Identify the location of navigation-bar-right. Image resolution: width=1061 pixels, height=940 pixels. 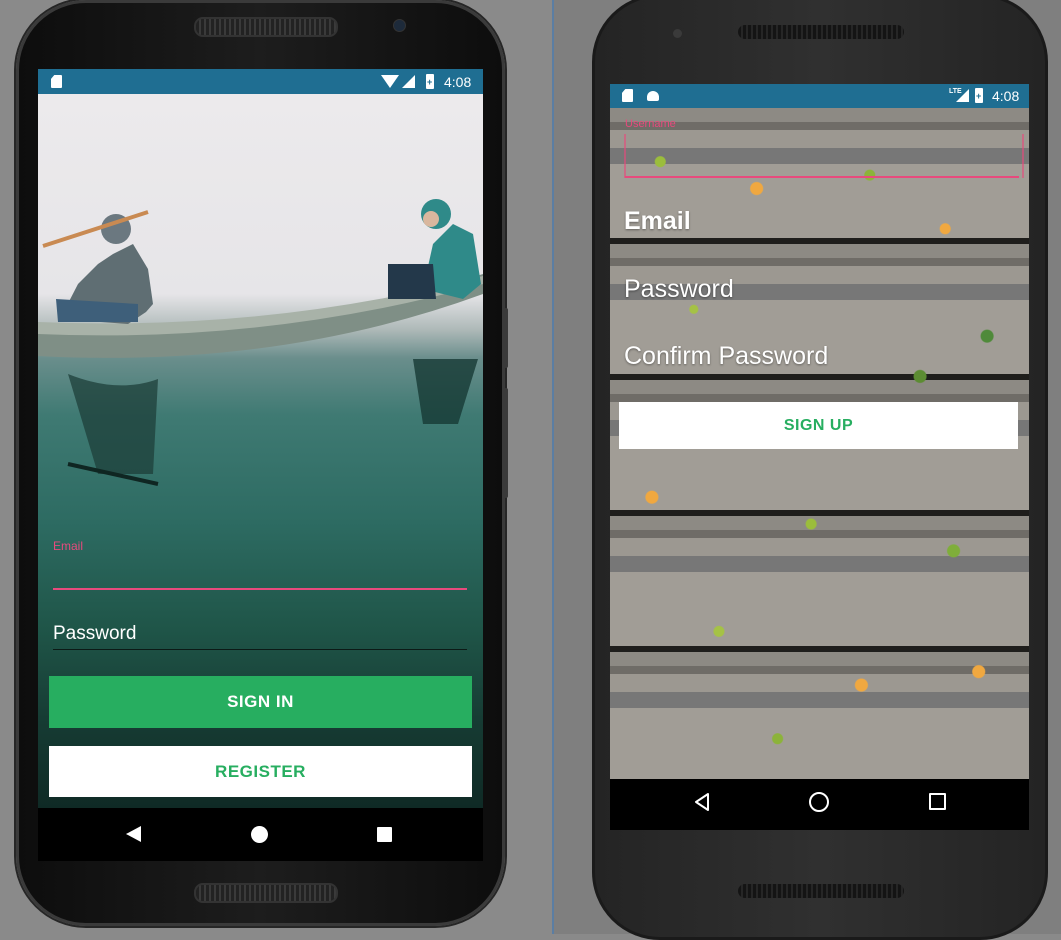
(819, 804).